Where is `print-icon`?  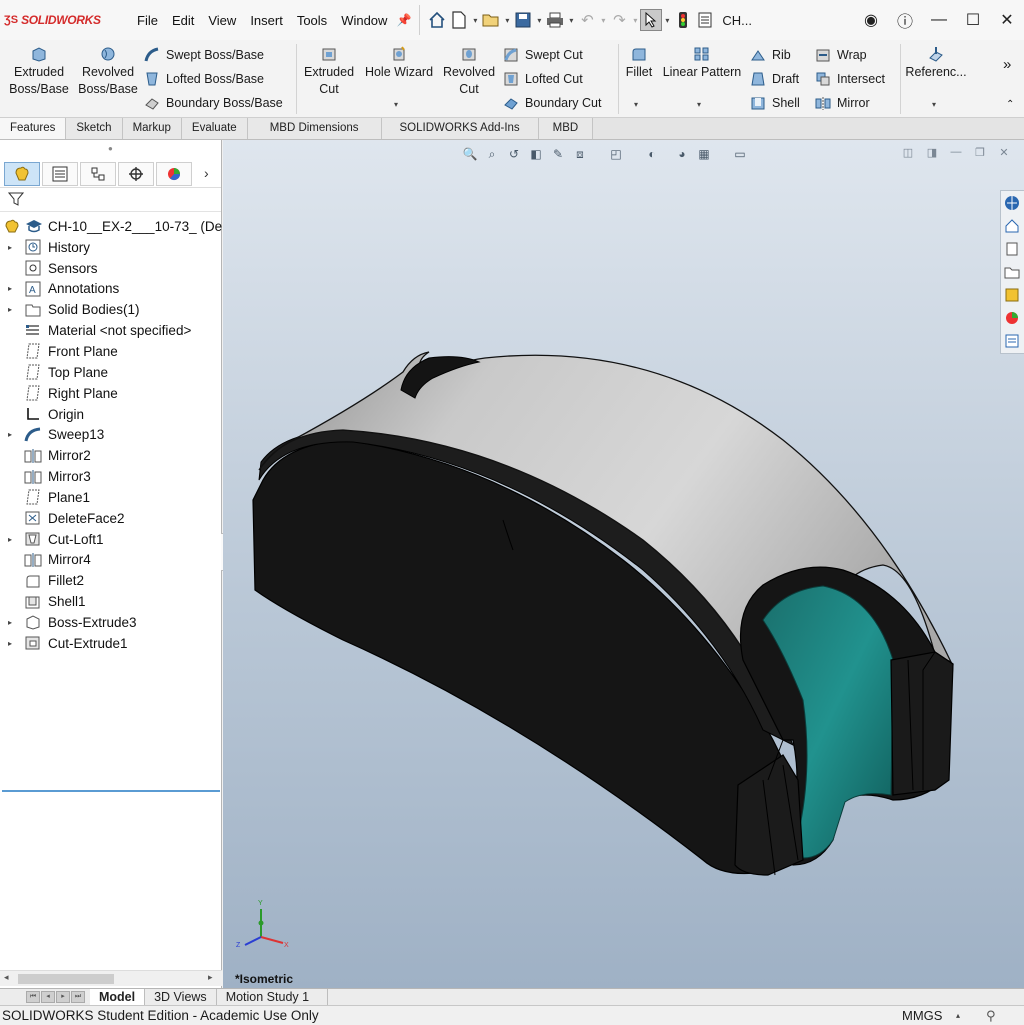 print-icon is located at coordinates (555, 20).